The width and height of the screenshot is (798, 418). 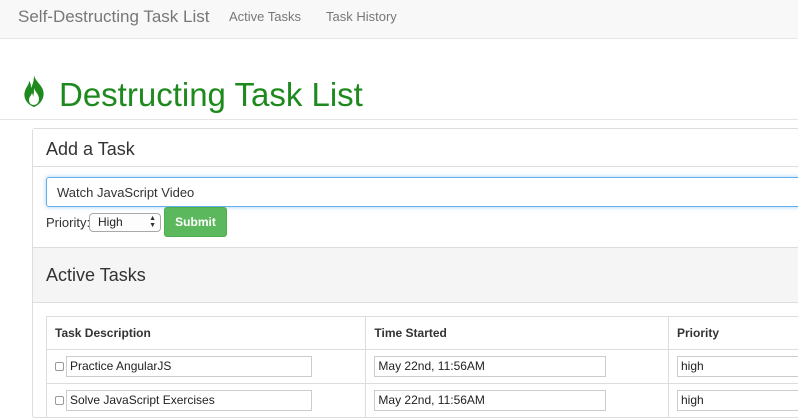 What do you see at coordinates (361, 17) in the screenshot?
I see `nav-link-task-history: Task History` at bounding box center [361, 17].